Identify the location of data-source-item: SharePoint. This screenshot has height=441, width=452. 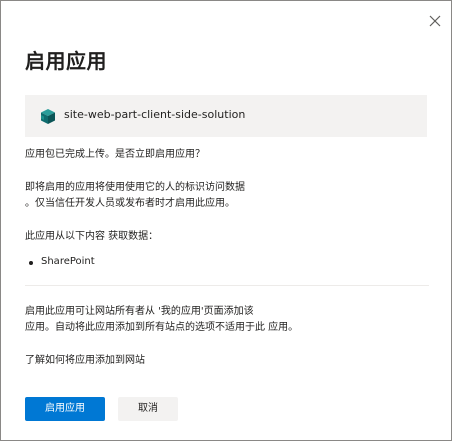
(68, 261).